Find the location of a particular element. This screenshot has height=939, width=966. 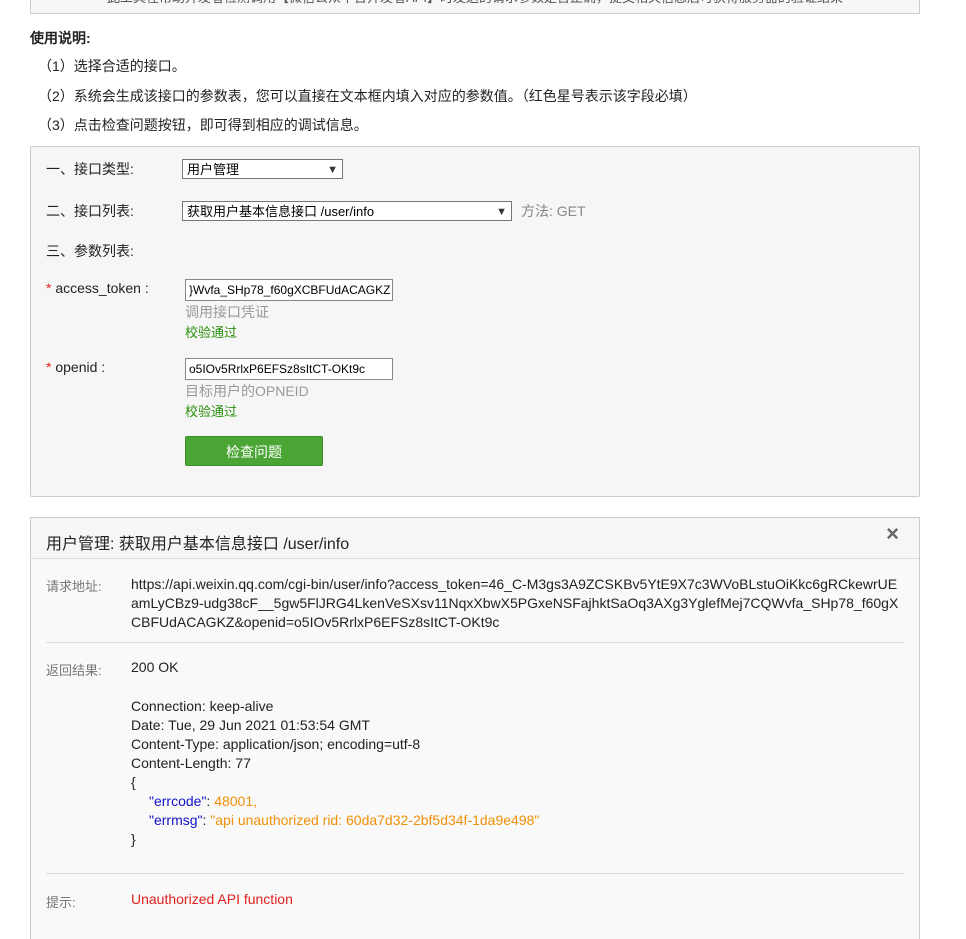

access-token-status: 校验通过 is located at coordinates (211, 332).